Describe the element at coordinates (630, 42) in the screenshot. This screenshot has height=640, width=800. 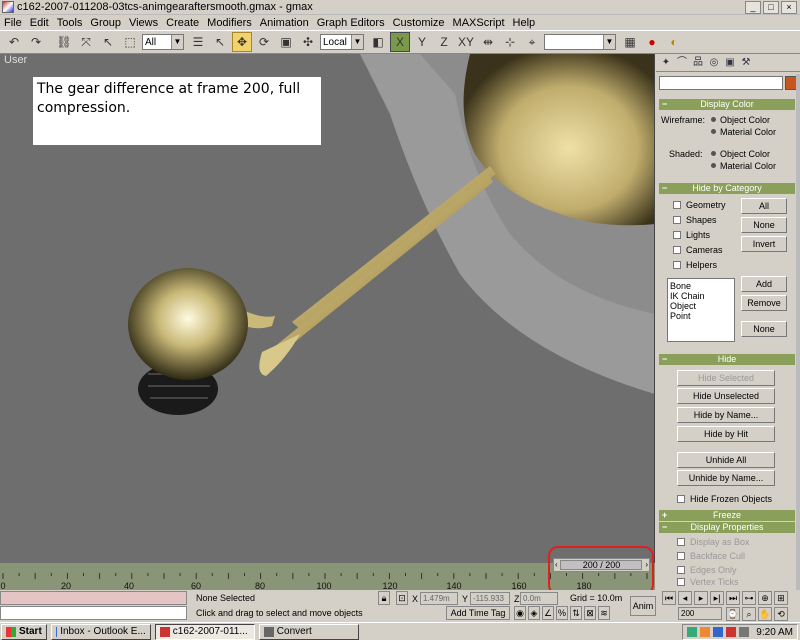
I see `material-editor-icon: ▦` at that location.